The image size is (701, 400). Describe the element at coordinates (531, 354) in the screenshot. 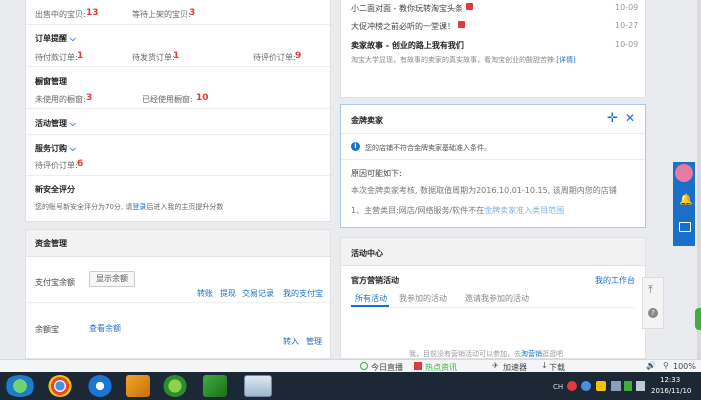

I see `marketing-link: 淘营销` at that location.